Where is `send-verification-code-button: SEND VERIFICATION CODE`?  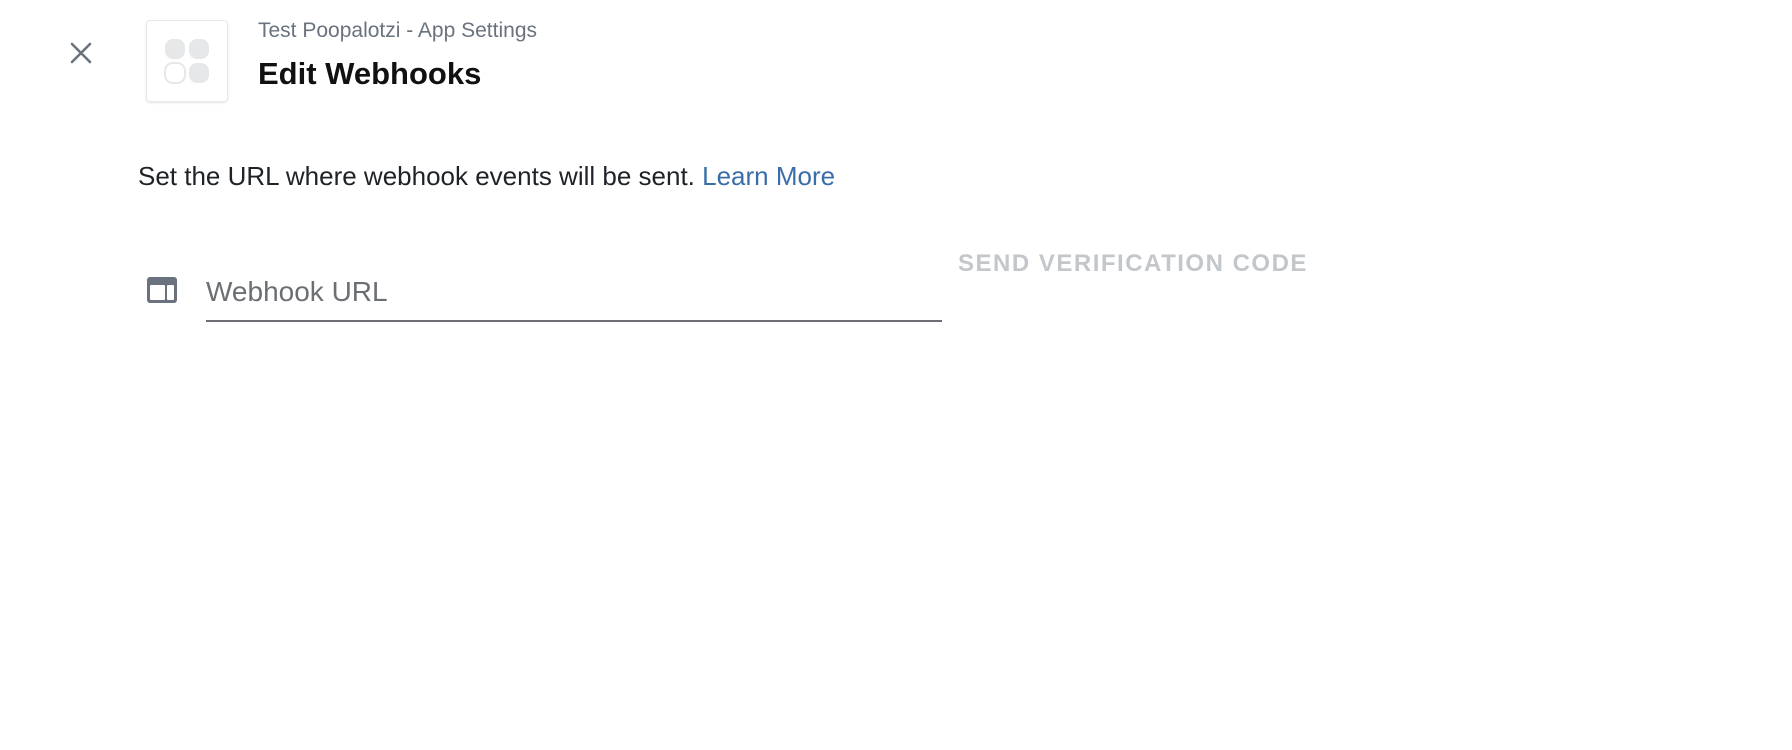
send-verification-code-button: SEND VERIFICATION CODE is located at coordinates (1133, 264).